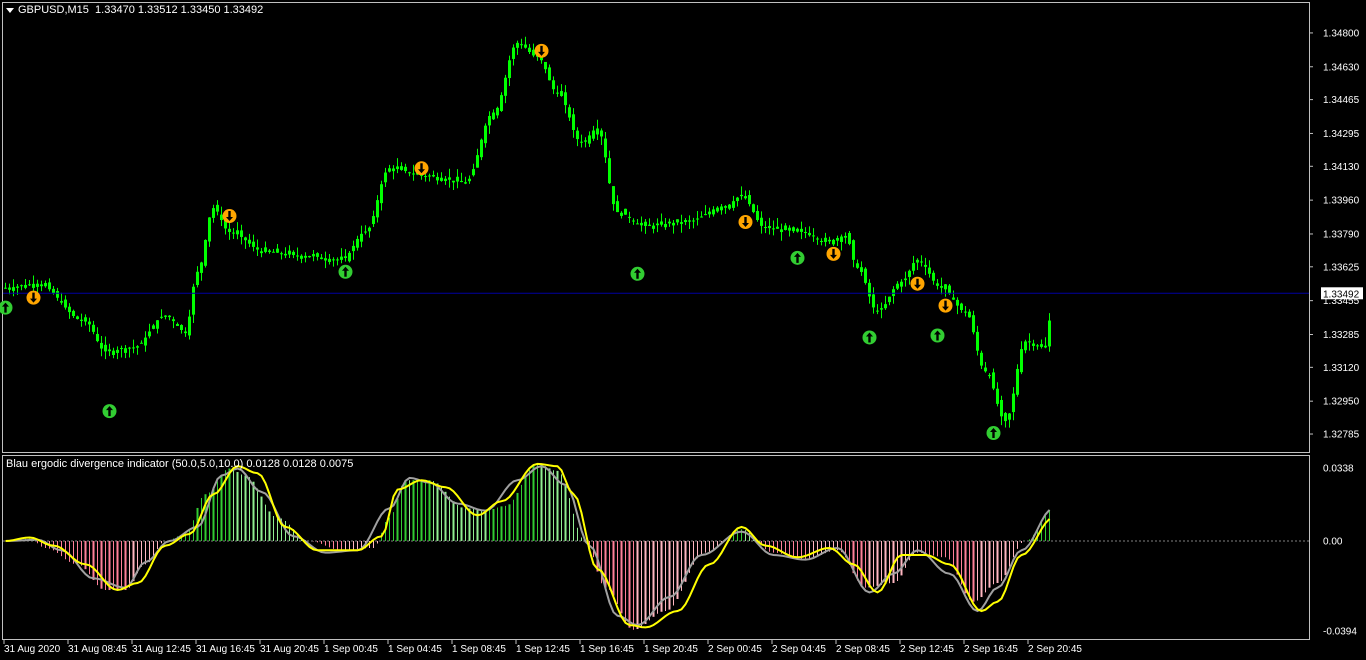 The height and width of the screenshot is (660, 1366). I want to click on time-tick-label: 1 Sep 20:45, so click(671, 649).